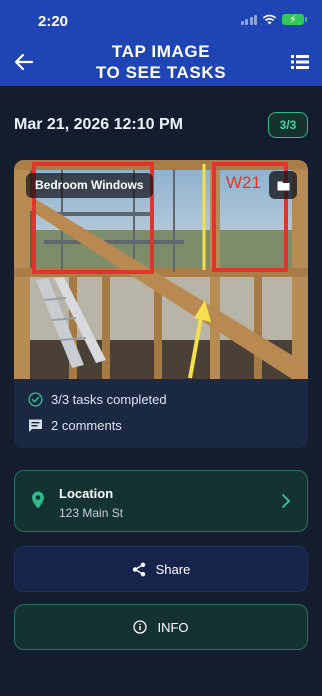 The height and width of the screenshot is (696, 322). Describe the element at coordinates (35, 425) in the screenshot. I see `comment-icon` at that location.